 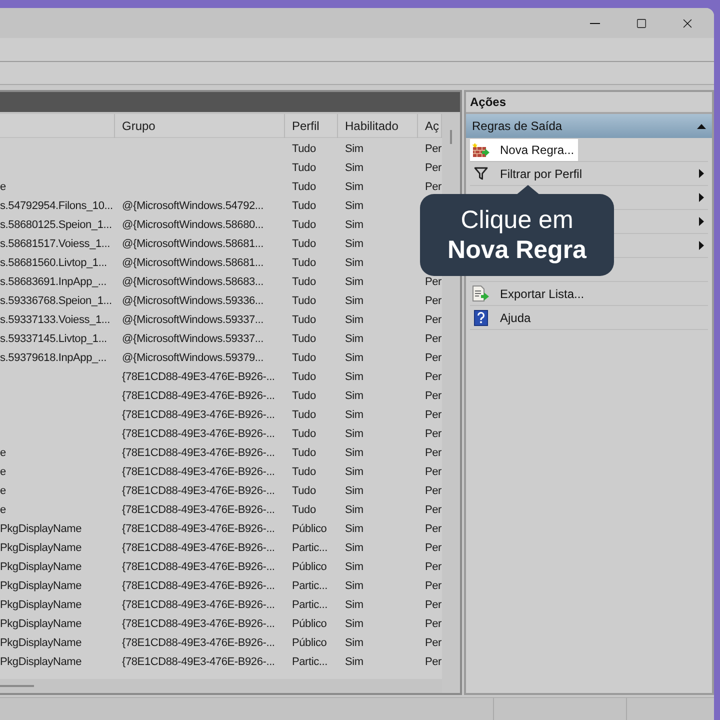 What do you see at coordinates (378, 126) in the screenshot?
I see `column-header: Habilitado` at bounding box center [378, 126].